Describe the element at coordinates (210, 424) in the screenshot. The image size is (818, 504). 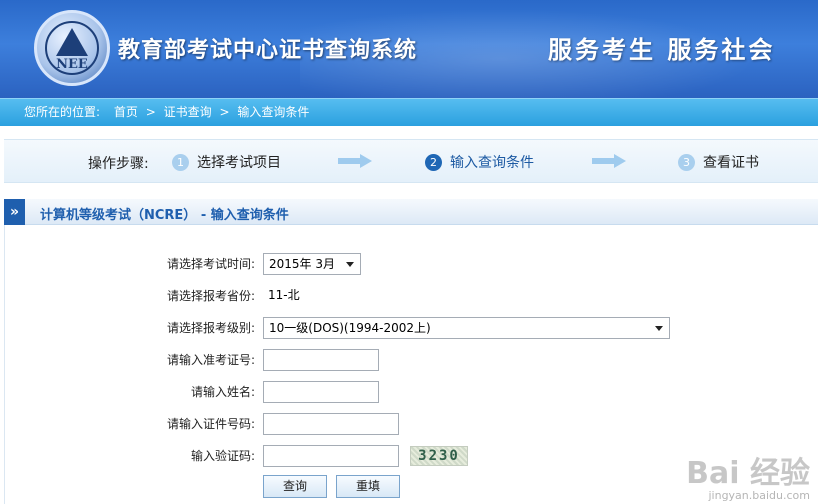
I see `id-number-label: 请输入证件号码:` at that location.